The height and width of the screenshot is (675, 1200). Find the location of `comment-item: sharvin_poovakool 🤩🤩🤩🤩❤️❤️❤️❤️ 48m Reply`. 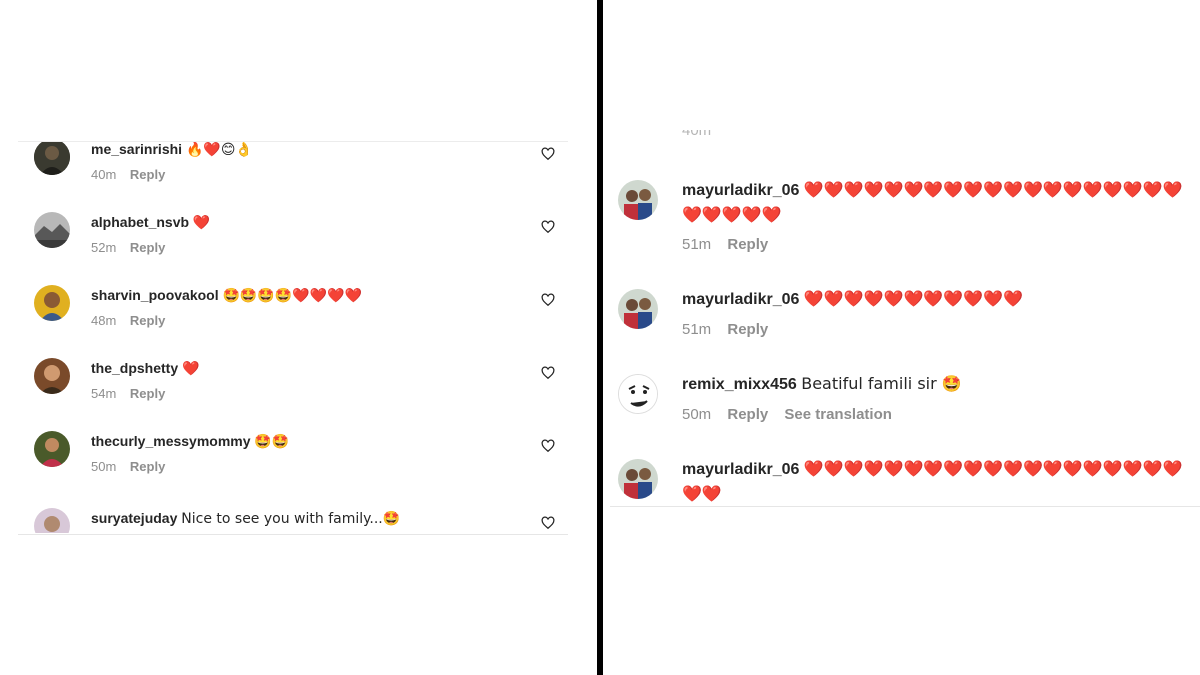

comment-item: sharvin_poovakool 🤩🤩🤩🤩❤️❤️❤️❤️ 48m Reply is located at coordinates (293, 313).